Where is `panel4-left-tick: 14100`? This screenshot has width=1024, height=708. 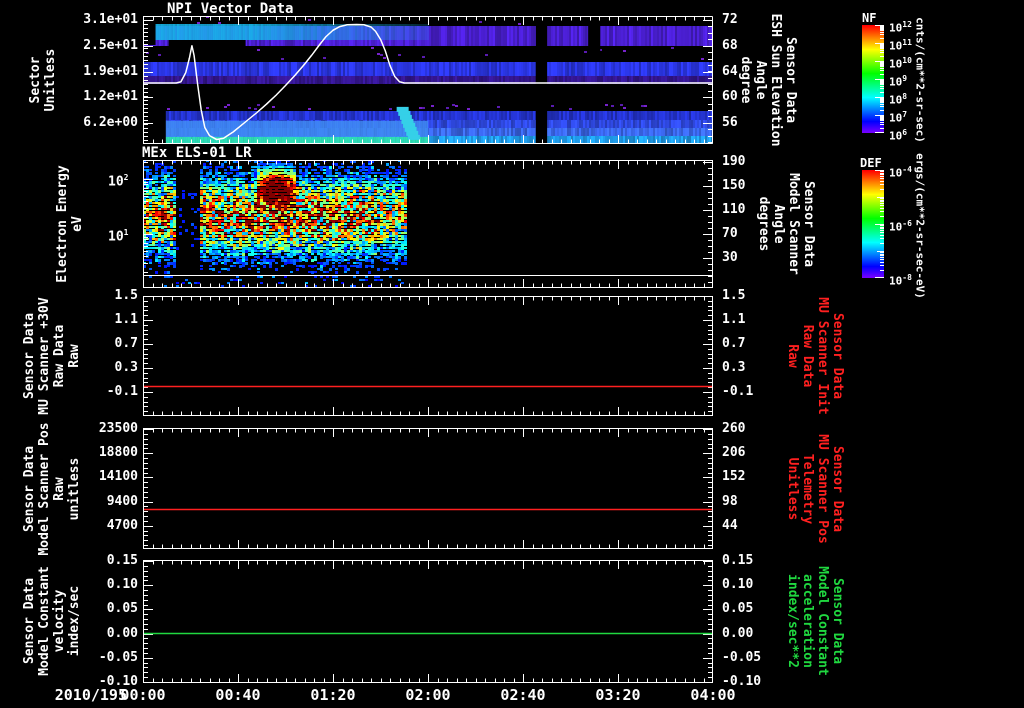
panel4-left-tick: 14100 is located at coordinates (118, 477).